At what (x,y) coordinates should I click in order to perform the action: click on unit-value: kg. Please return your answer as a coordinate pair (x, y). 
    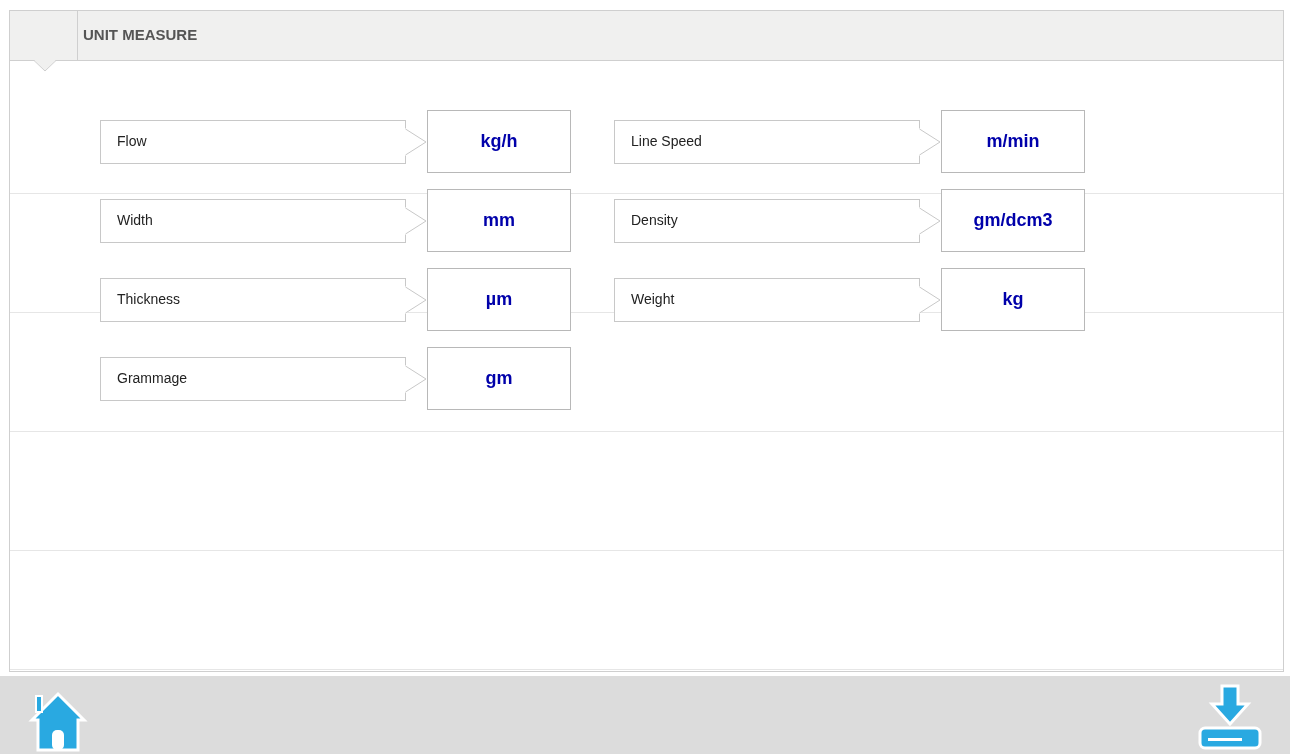
    Looking at the image, I should click on (1013, 299).